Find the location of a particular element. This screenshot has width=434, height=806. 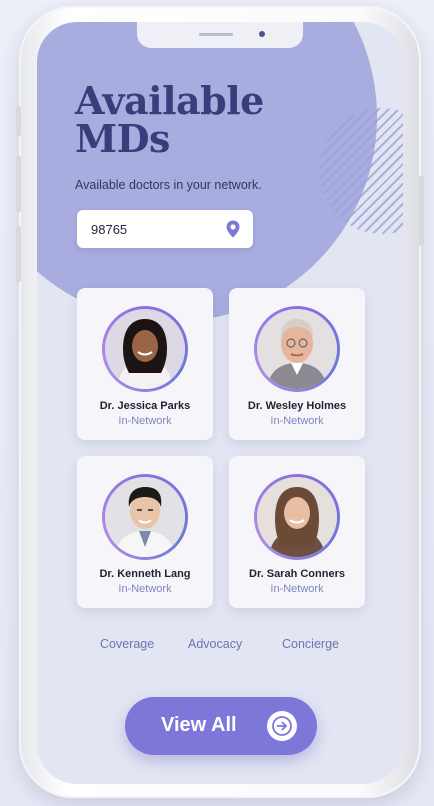

page-title-line2: MDs is located at coordinates (122, 138).